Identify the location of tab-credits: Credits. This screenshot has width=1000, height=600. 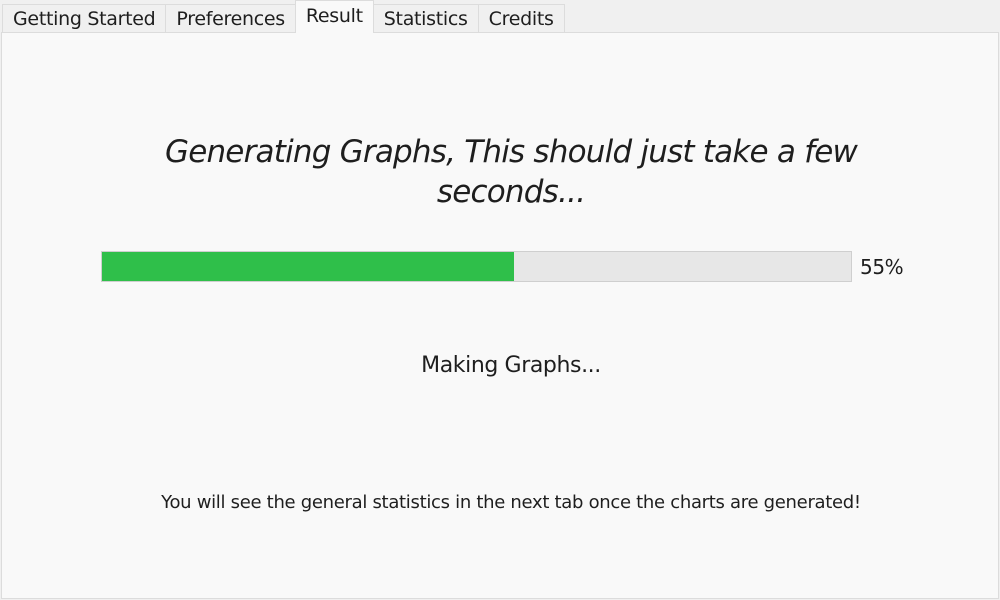
(521, 18).